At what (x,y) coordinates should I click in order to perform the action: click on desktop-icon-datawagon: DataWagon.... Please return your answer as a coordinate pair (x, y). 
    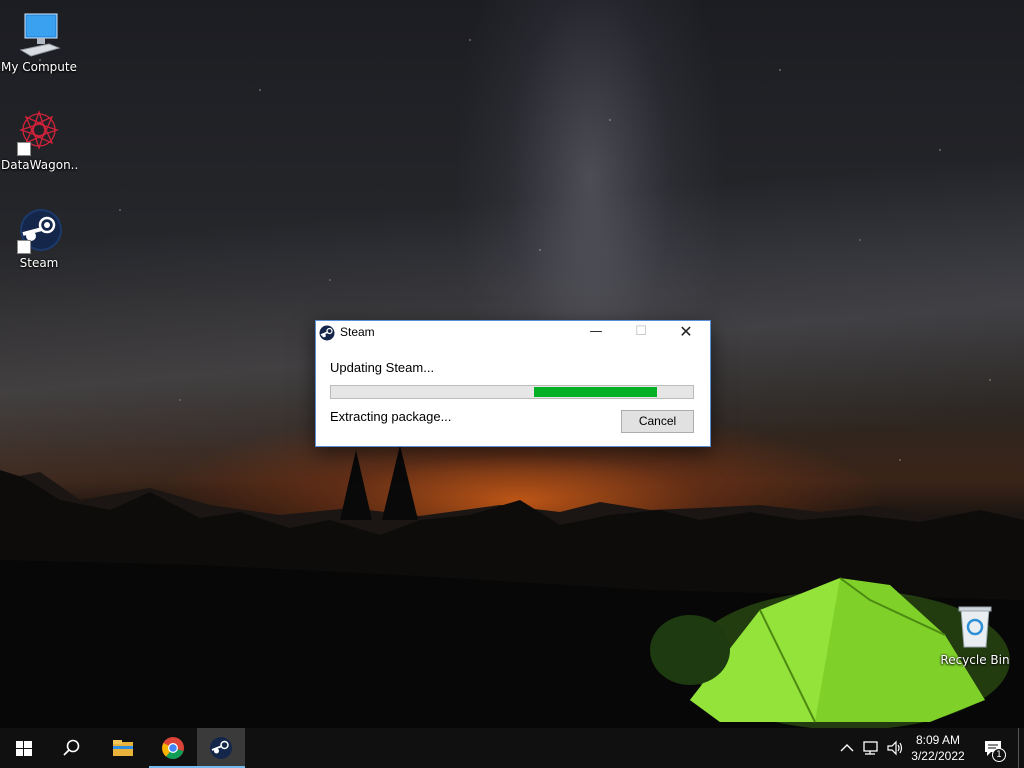
    Looking at the image, I should click on (39, 140).